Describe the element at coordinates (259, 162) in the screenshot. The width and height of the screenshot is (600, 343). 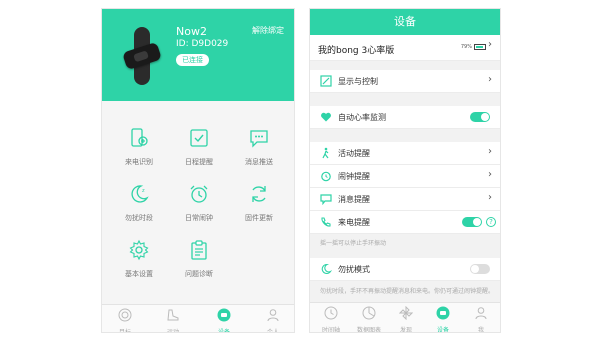
I see `grid-item-label: 消息推送` at that location.